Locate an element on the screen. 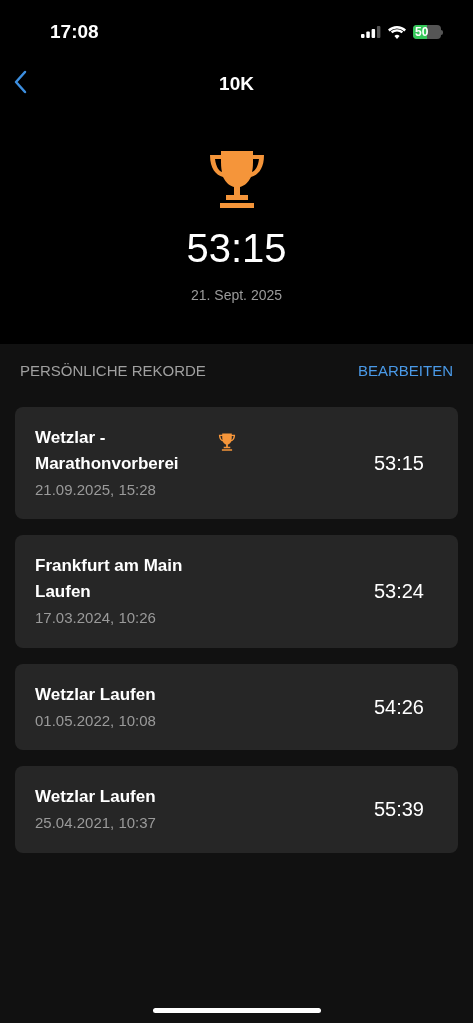 Image resolution: width=473 pixels, height=1023 pixels. record-date: 21. Sept. 2025 is located at coordinates (236, 295).